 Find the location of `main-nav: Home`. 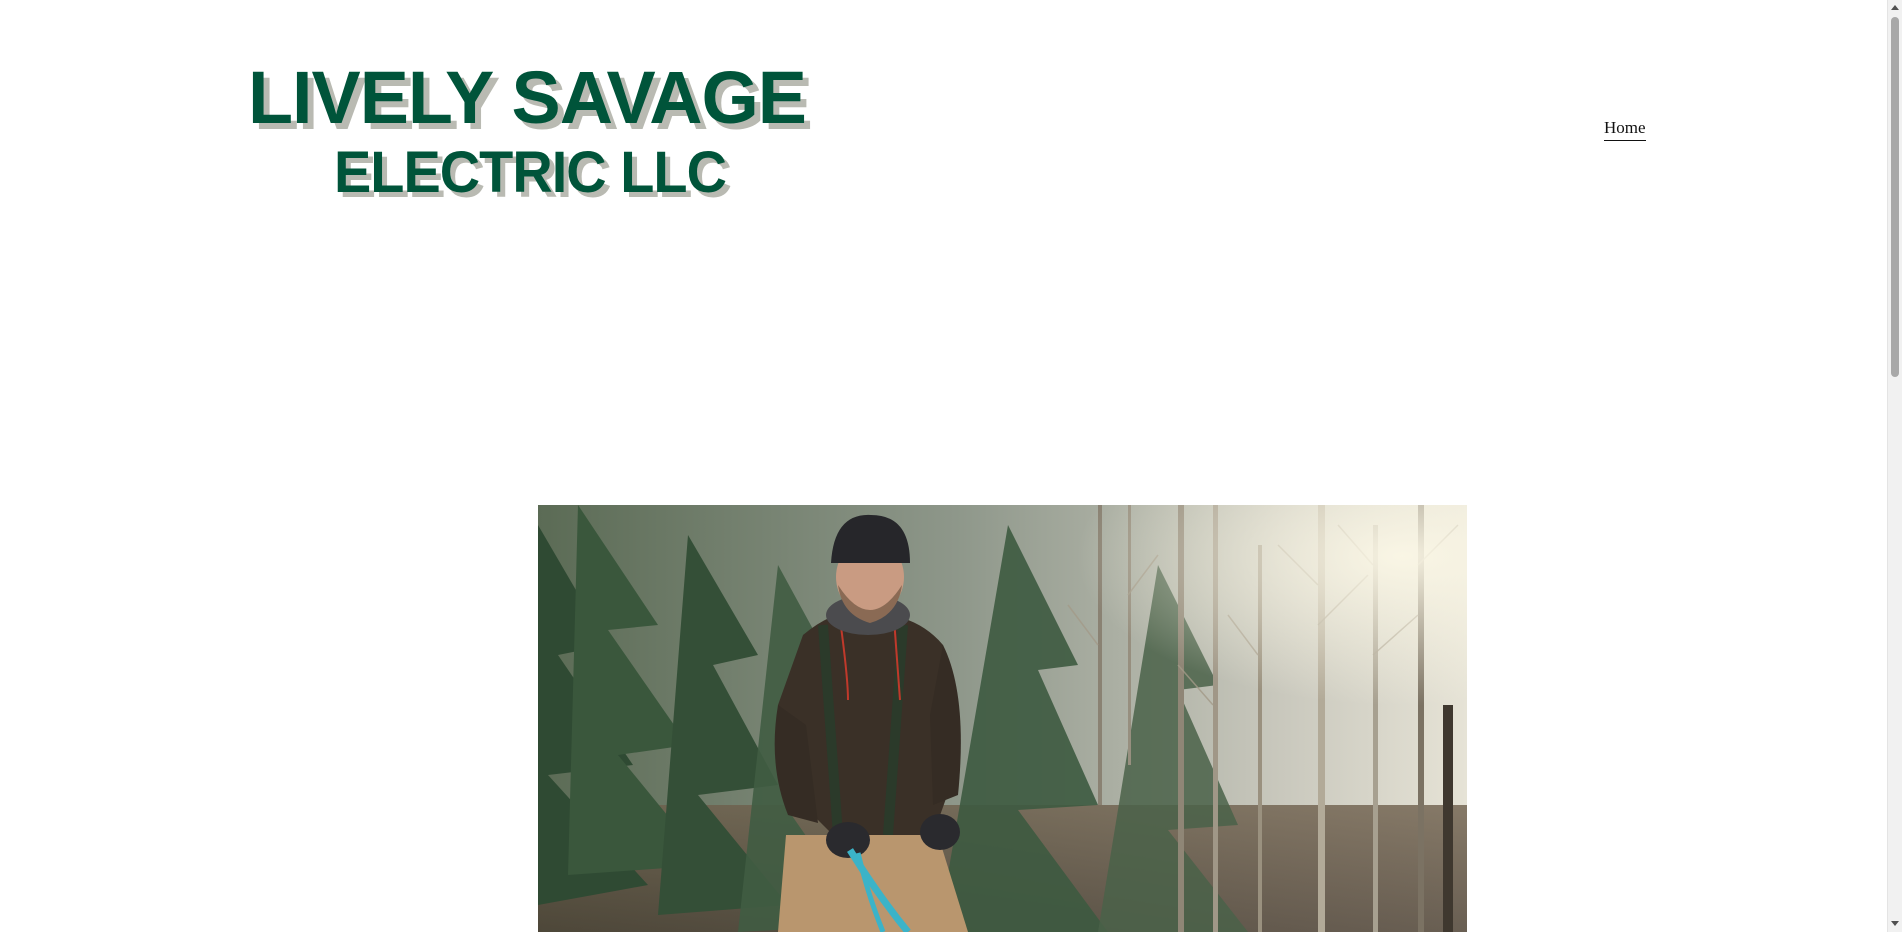

main-nav: Home is located at coordinates (1625, 129).